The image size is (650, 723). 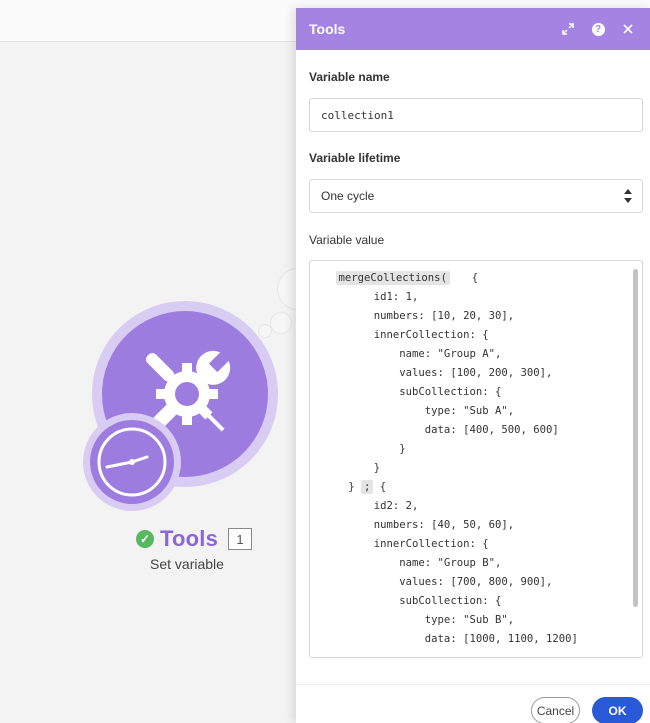 I want to click on code-line: type: "Sub B",, so click(x=412, y=620).